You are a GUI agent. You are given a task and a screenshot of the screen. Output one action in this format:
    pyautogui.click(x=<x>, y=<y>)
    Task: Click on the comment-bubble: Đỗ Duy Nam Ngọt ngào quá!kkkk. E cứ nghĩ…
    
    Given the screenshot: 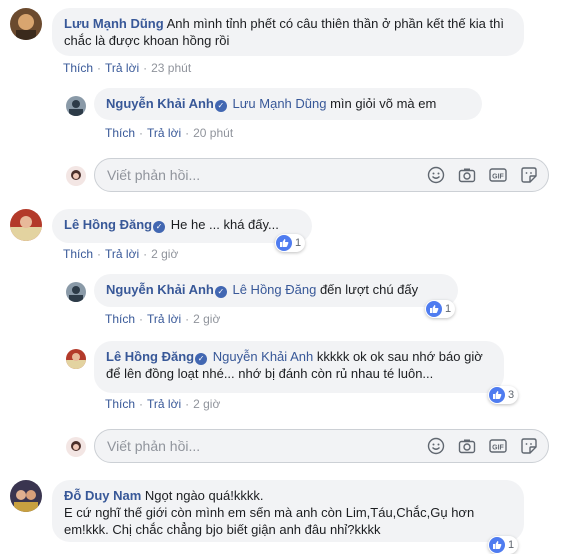 What is the action you would take?
    pyautogui.click(x=288, y=511)
    